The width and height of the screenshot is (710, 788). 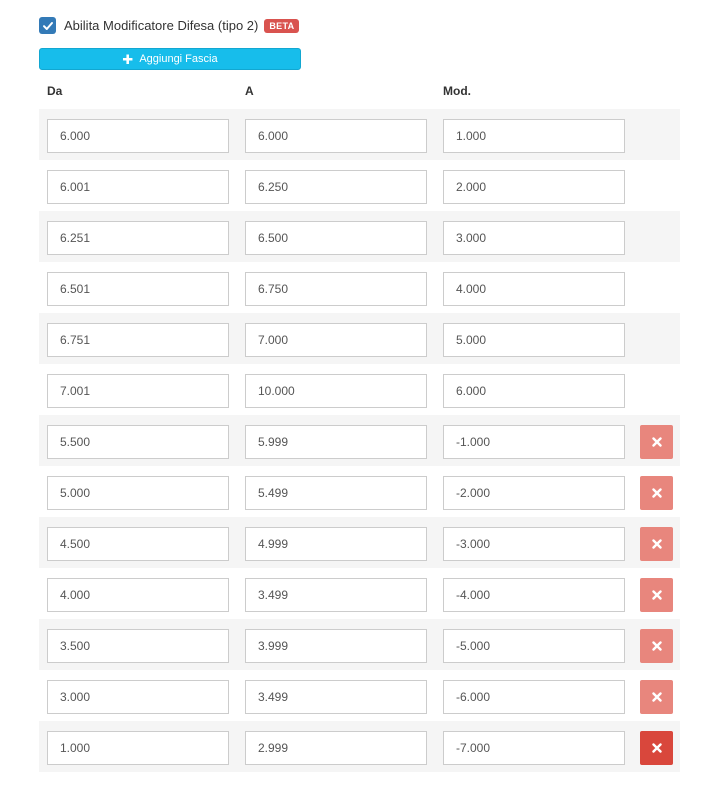 I want to click on to-input: 2.999, so click(x=336, y=748).